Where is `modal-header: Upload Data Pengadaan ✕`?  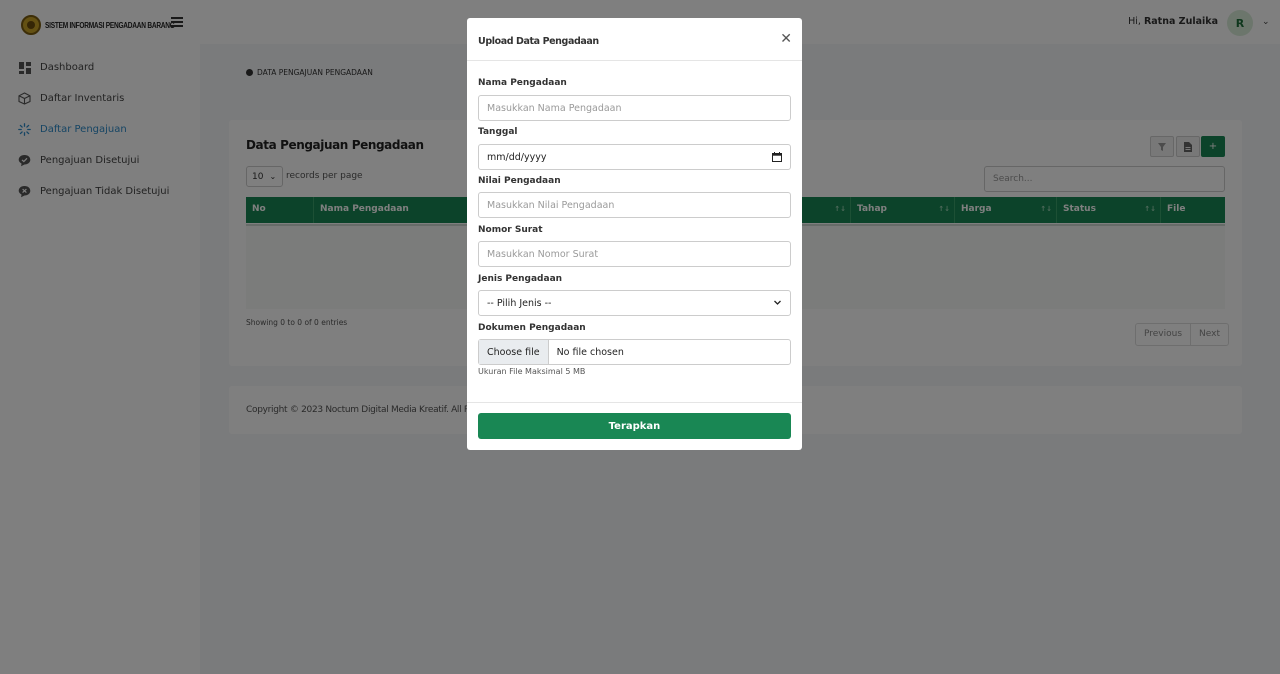
modal-header: Upload Data Pengadaan ✕ is located at coordinates (634, 39).